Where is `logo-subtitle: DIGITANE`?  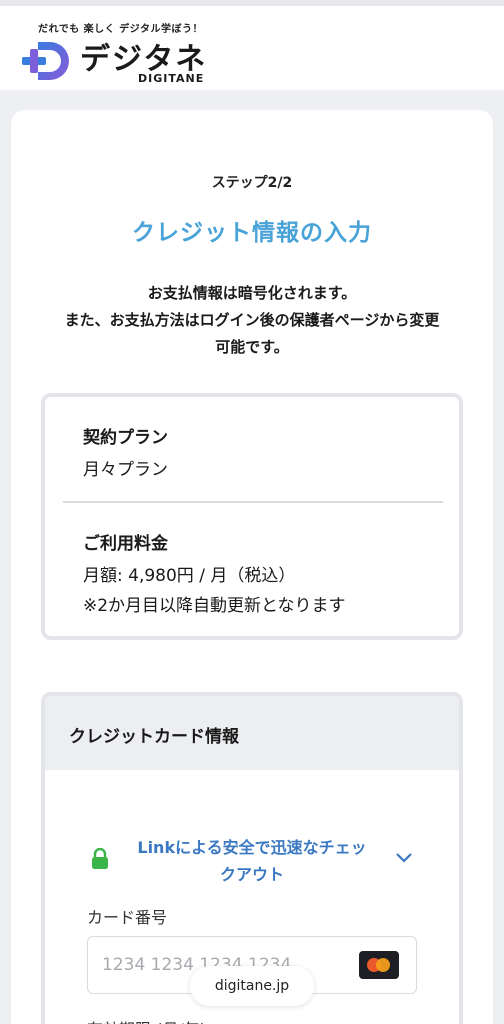 logo-subtitle: DIGITANE is located at coordinates (171, 78).